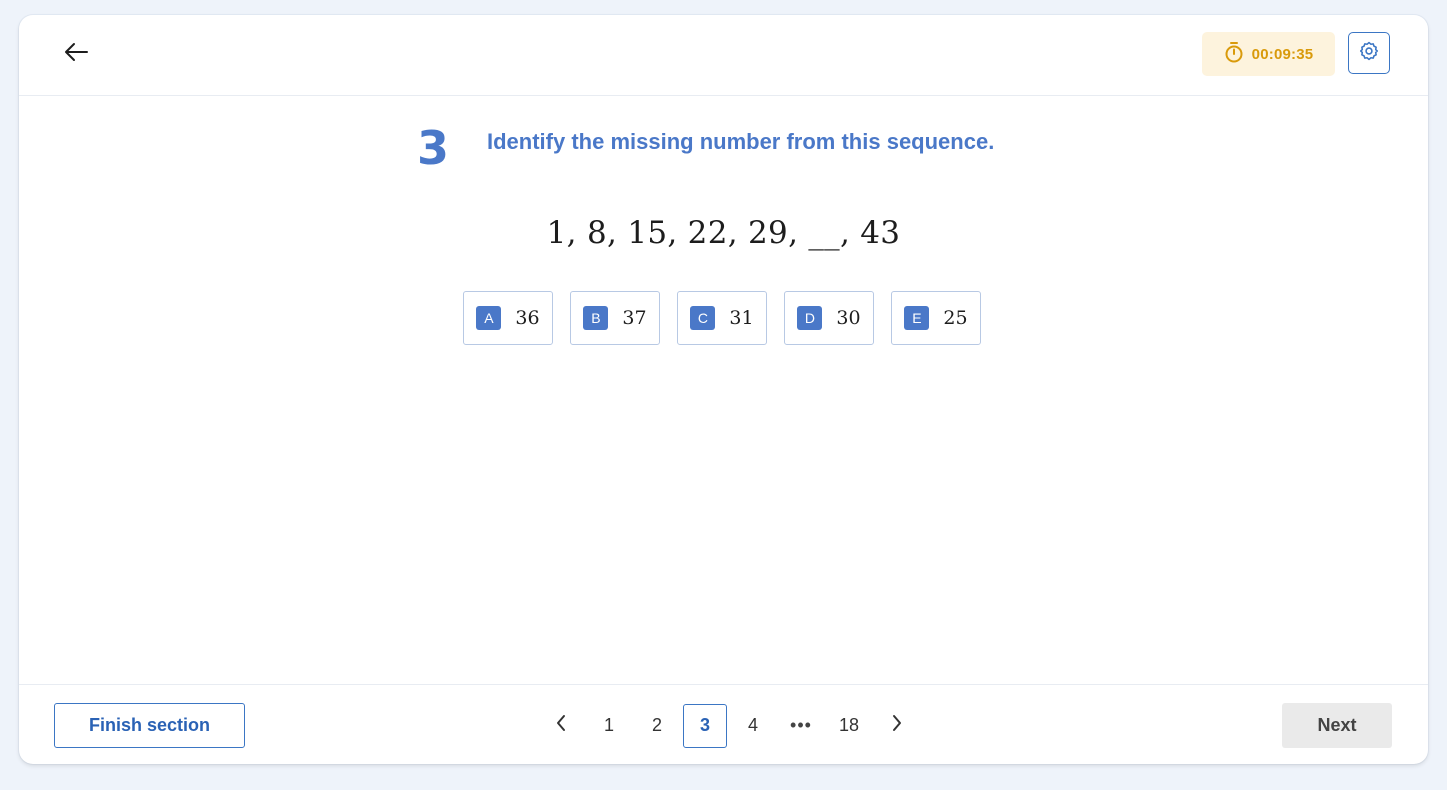 Image resolution: width=1447 pixels, height=790 pixels. I want to click on option-c: C 31, so click(722, 318).